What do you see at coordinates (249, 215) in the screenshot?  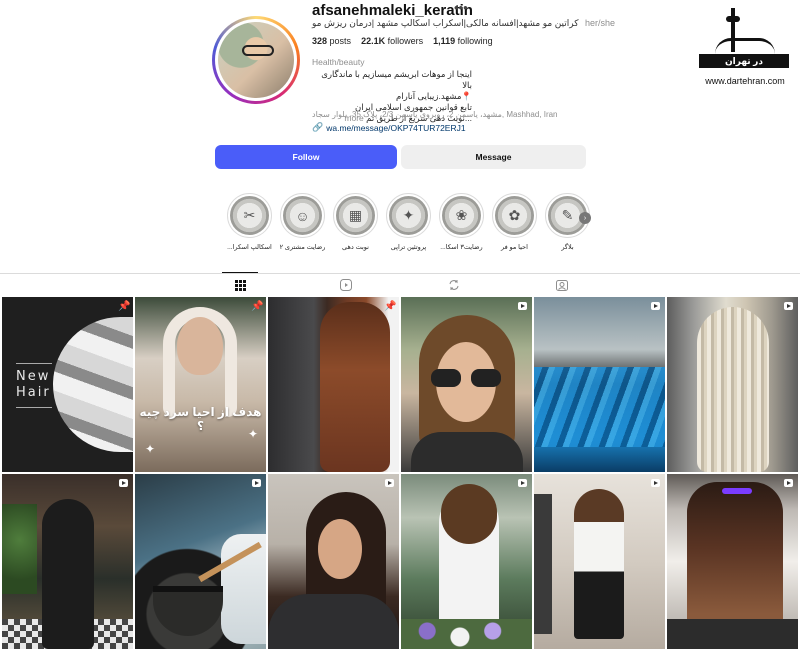 I see `highlight-cover-icon: ✂` at bounding box center [249, 215].